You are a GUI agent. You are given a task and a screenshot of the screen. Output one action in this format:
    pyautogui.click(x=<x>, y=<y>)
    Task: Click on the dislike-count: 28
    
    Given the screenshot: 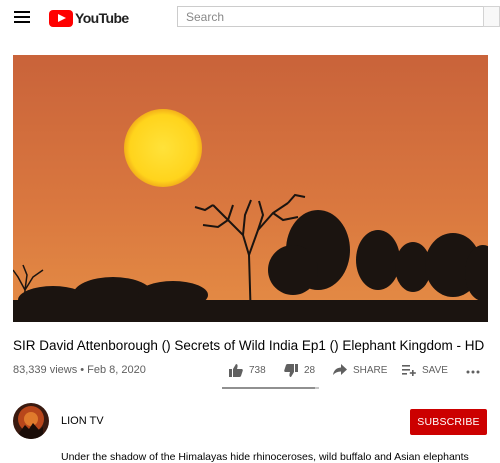 What is the action you would take?
    pyautogui.click(x=310, y=370)
    